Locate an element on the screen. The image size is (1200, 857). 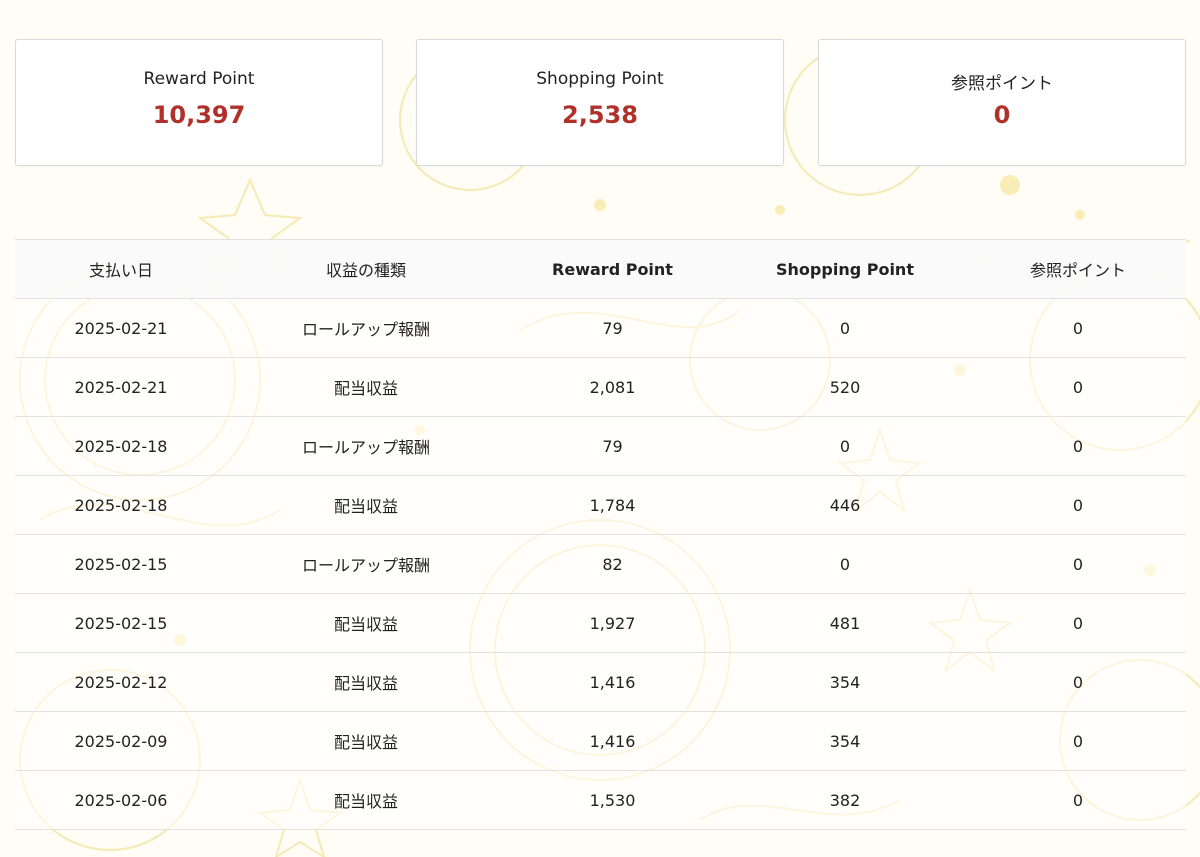
table-row: 2025-02-12 配当収益 1,416 354 0 is located at coordinates (600, 682).